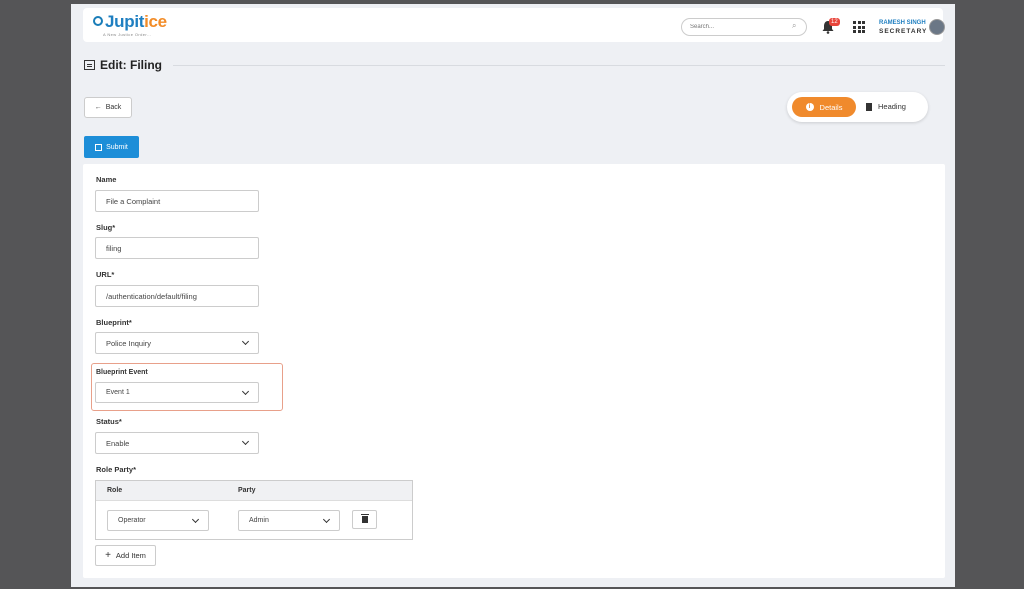 This screenshot has width=1024, height=589. I want to click on page-title-text: Edit: Filing, so click(131, 65).